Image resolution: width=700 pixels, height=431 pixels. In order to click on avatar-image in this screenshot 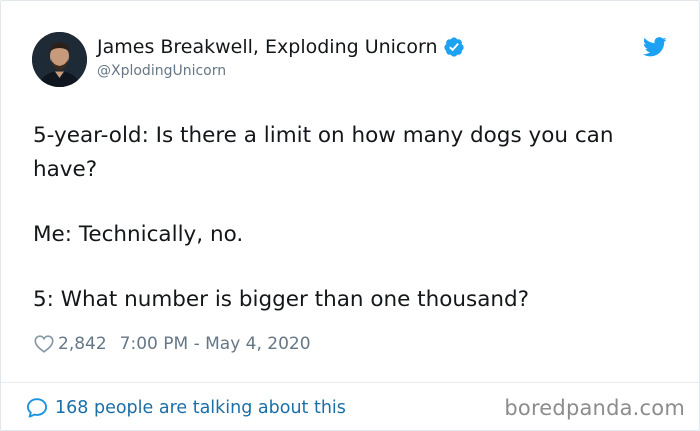, I will do `click(59, 59)`.